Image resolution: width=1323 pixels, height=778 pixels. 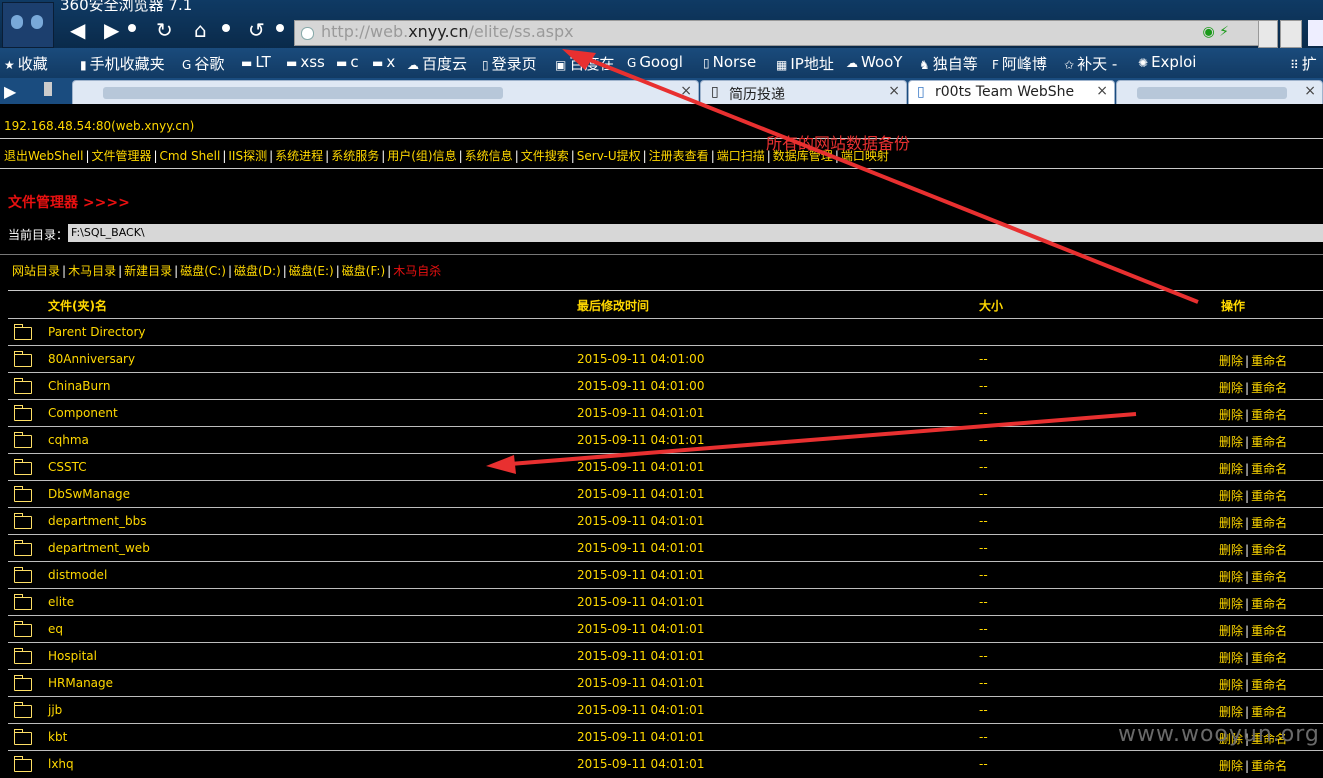 What do you see at coordinates (447, 31) in the screenshot?
I see `url-text: http://web.xnyy.cn/elite/ss.aspx` at bounding box center [447, 31].